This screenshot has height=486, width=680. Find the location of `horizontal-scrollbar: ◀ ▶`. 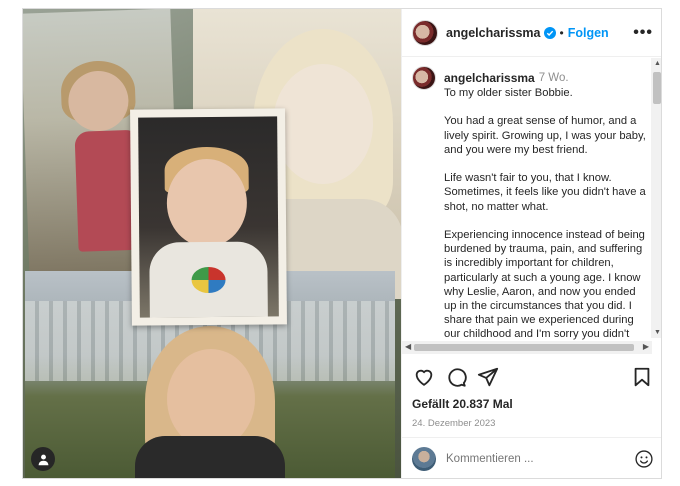

horizontal-scrollbar: ◀ ▶ is located at coordinates (527, 347).